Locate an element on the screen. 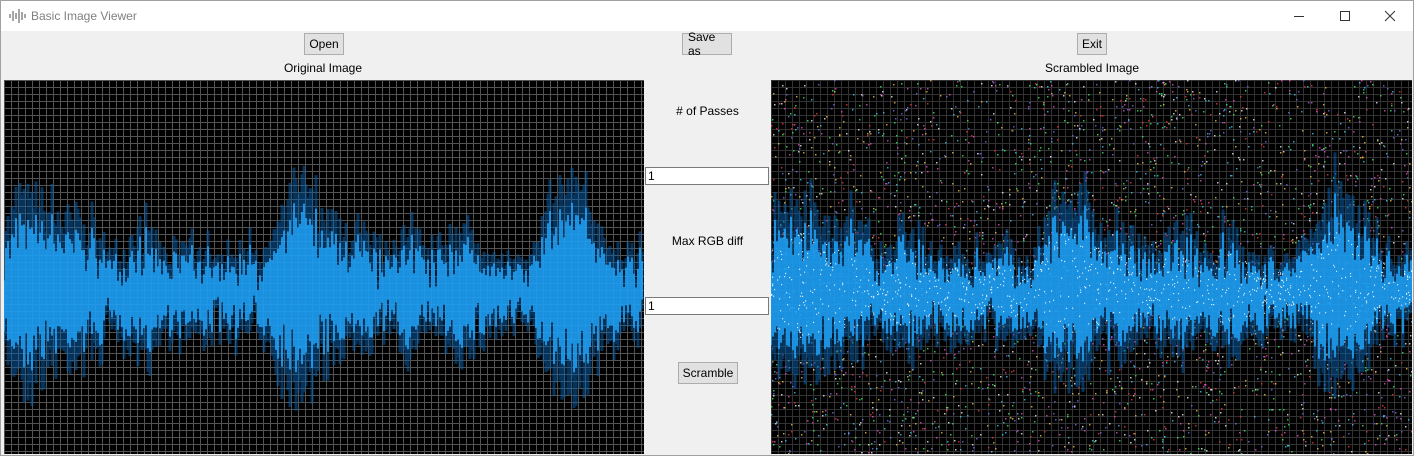 The image size is (1414, 456). waveform-icon is located at coordinates (17, 16).